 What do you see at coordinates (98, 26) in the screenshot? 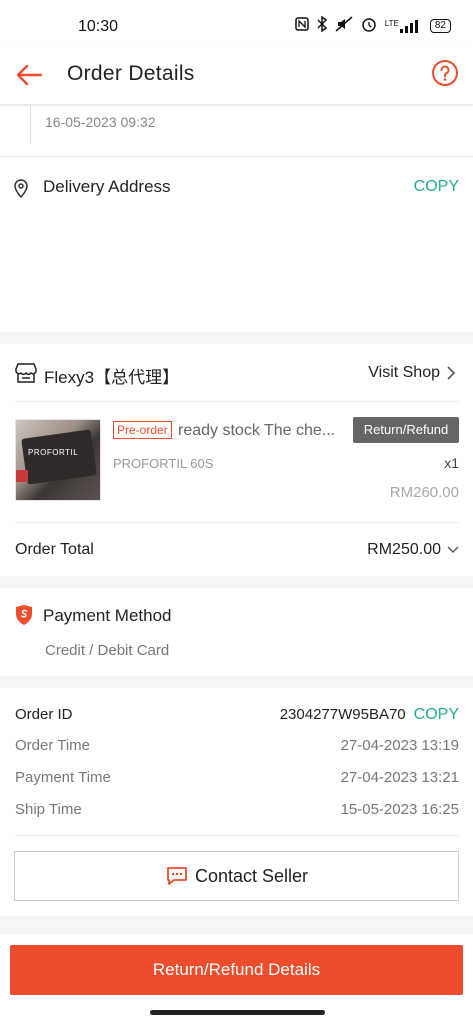
I see `status-time: 10:30` at bounding box center [98, 26].